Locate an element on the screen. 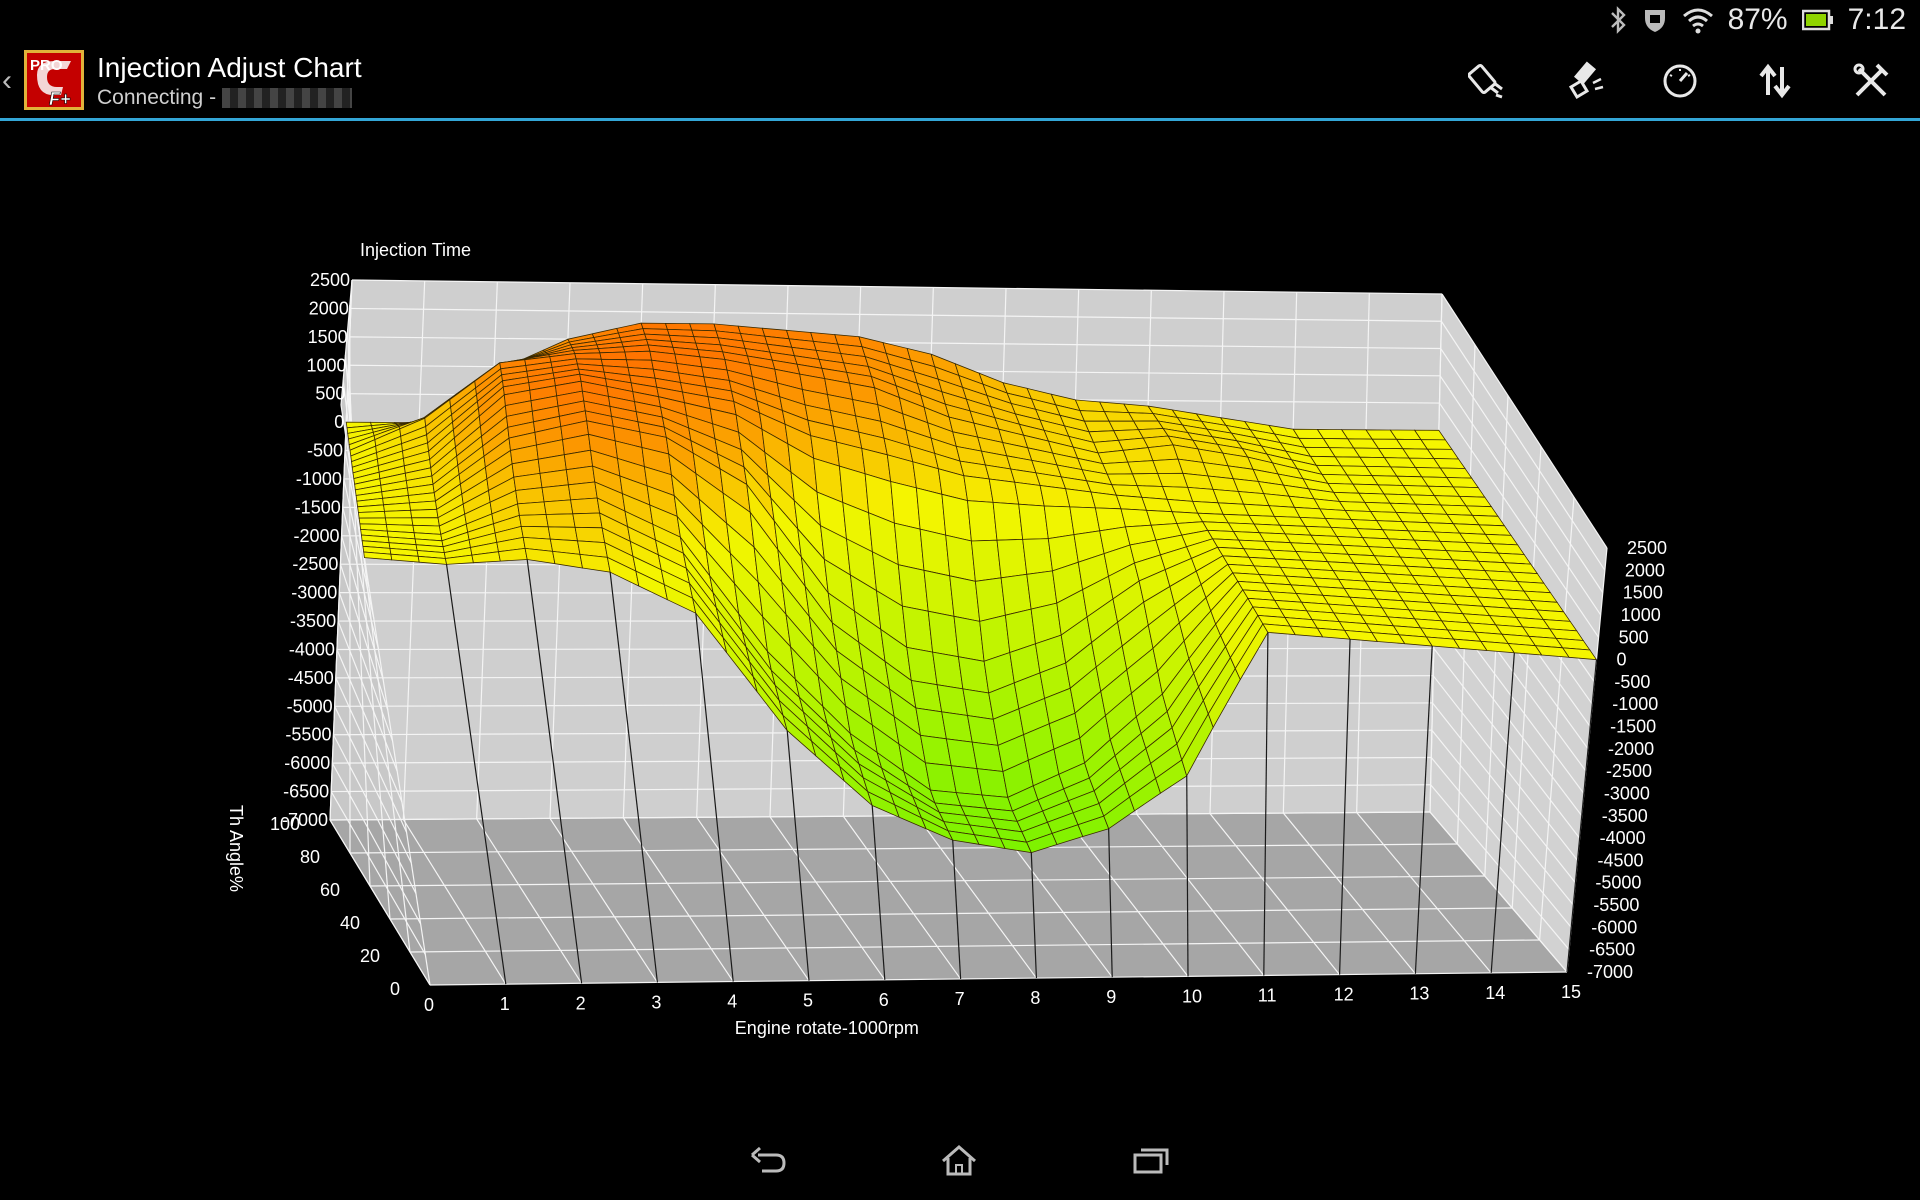  y-tick-label: 60 is located at coordinates (330, 890).